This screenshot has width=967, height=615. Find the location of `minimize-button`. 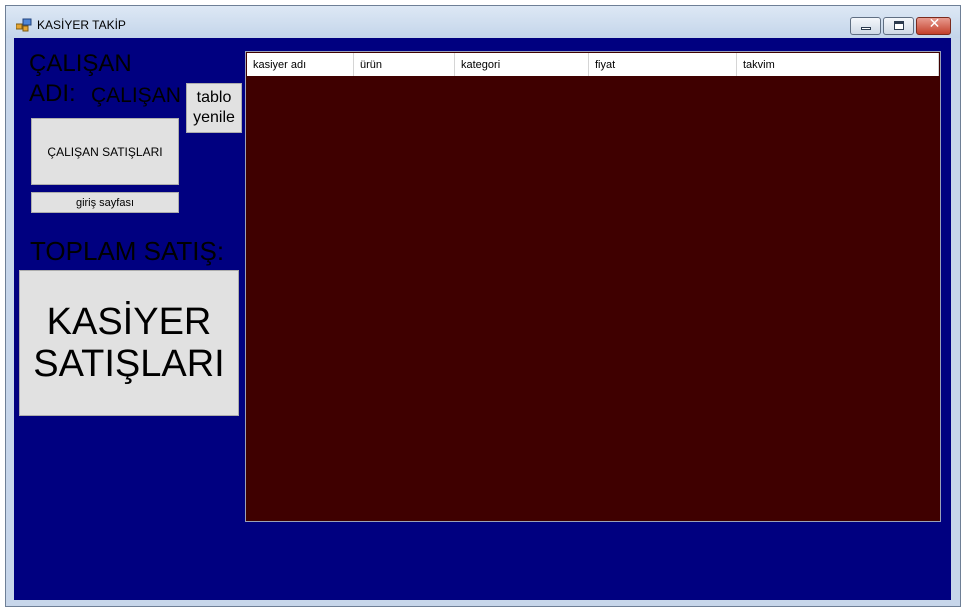

minimize-button is located at coordinates (865, 26).